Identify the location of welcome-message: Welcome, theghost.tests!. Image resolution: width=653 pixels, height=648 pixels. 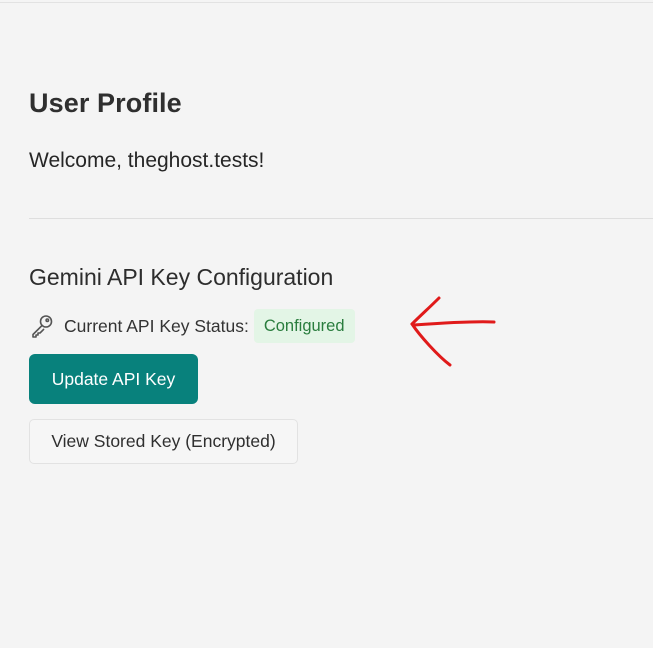
(147, 160).